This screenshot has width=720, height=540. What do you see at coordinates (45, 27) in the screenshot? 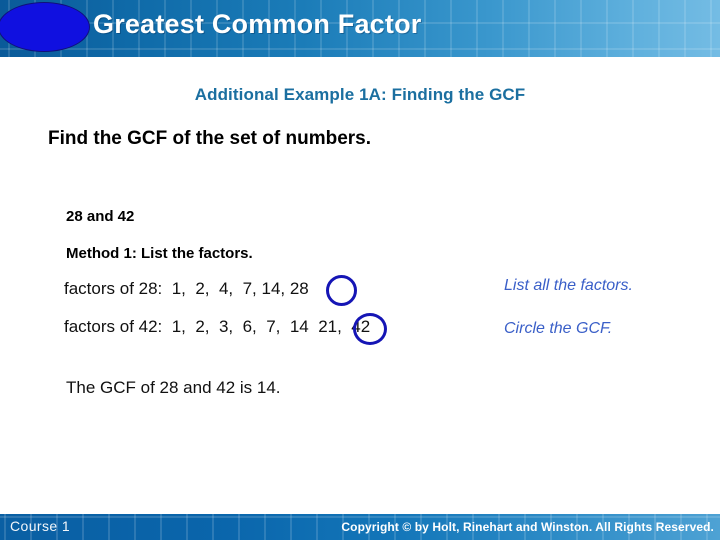
I see `header-ellipse-icon` at bounding box center [45, 27].